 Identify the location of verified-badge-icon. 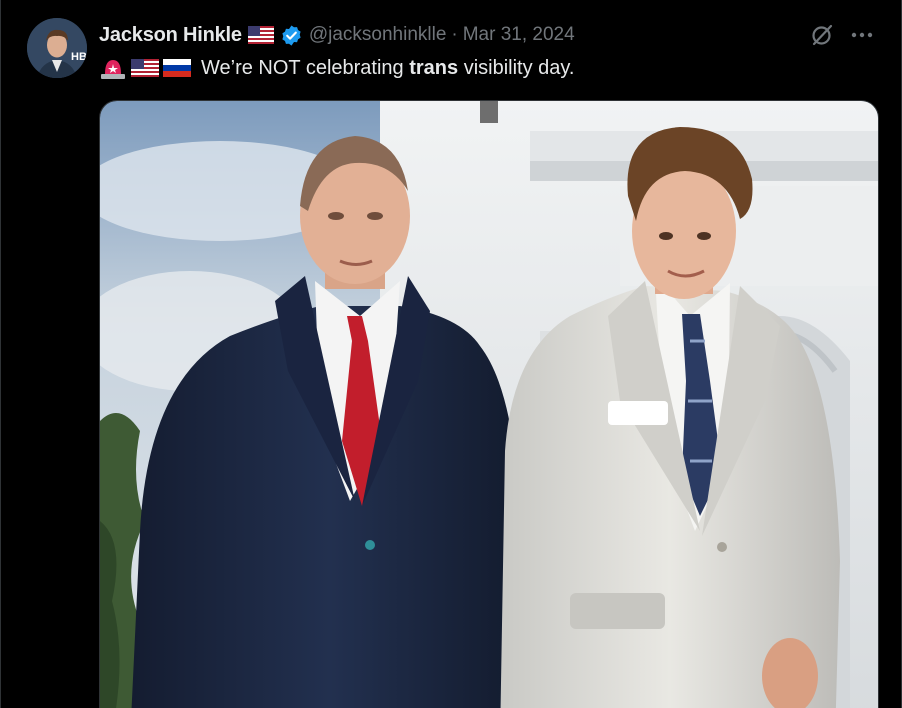
(291, 35).